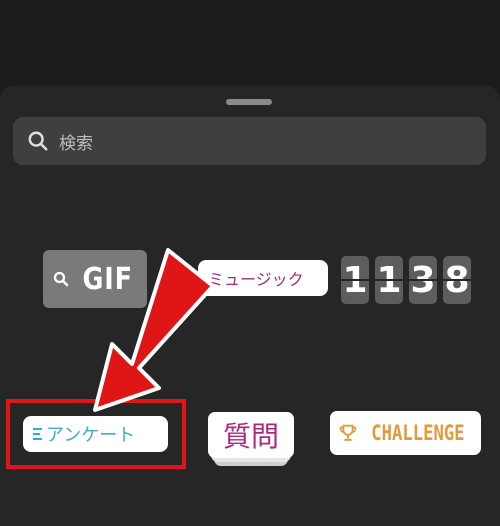 Image resolution: width=500 pixels, height=526 pixels. Describe the element at coordinates (423, 280) in the screenshot. I see `countdown-digit: 3` at that location.